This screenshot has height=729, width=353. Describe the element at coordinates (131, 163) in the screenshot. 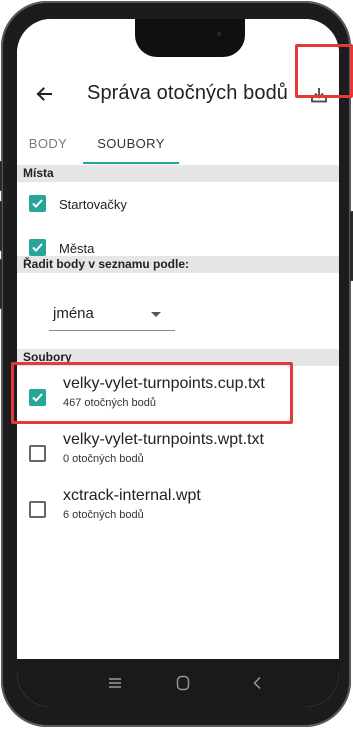

I see `tab-indicator` at that location.